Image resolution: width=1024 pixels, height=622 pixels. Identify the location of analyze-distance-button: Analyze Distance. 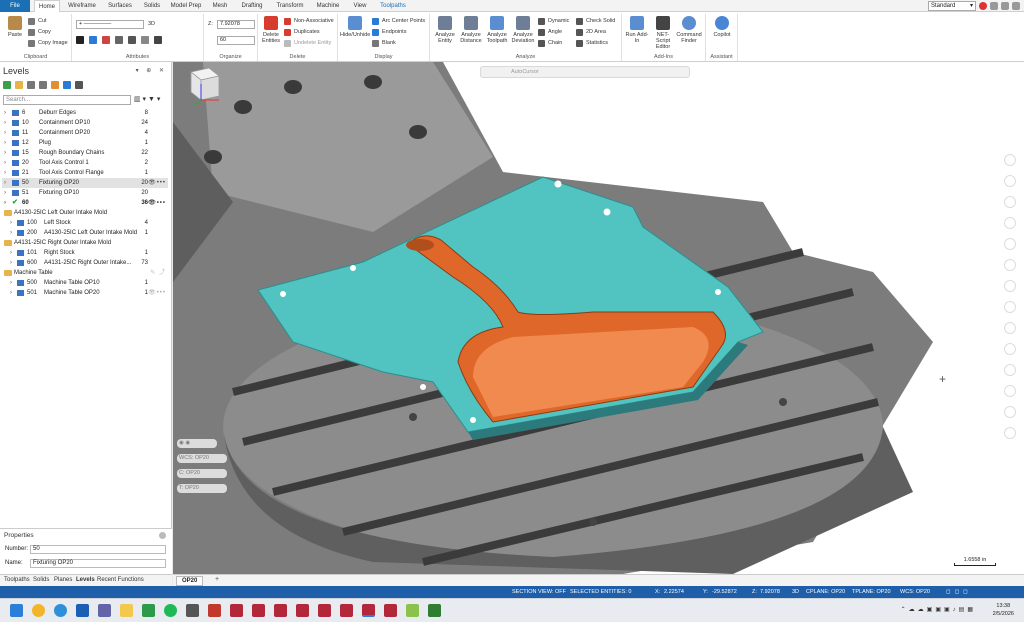
(471, 30).